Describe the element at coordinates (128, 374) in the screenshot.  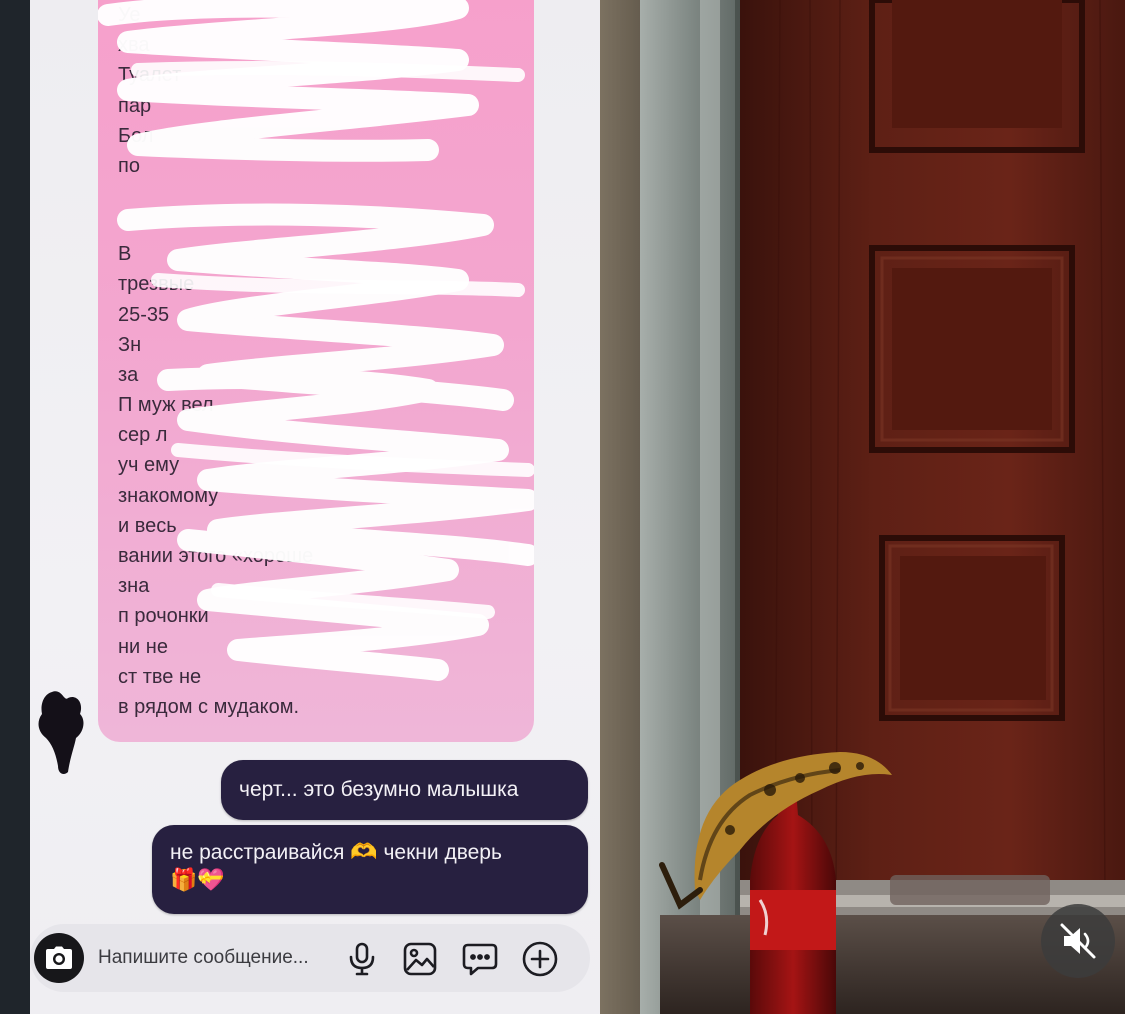
I see `message-line: за` at that location.